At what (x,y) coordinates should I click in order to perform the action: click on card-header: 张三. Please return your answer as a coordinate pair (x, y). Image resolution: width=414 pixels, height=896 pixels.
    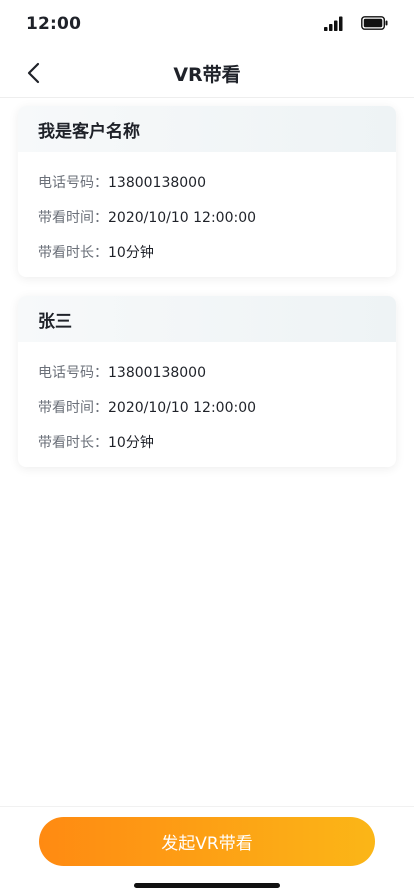
    Looking at the image, I should click on (207, 319).